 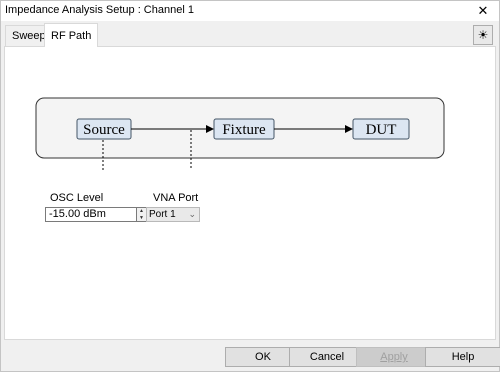 I want to click on fixture-node-label: Fixture, so click(x=244, y=130).